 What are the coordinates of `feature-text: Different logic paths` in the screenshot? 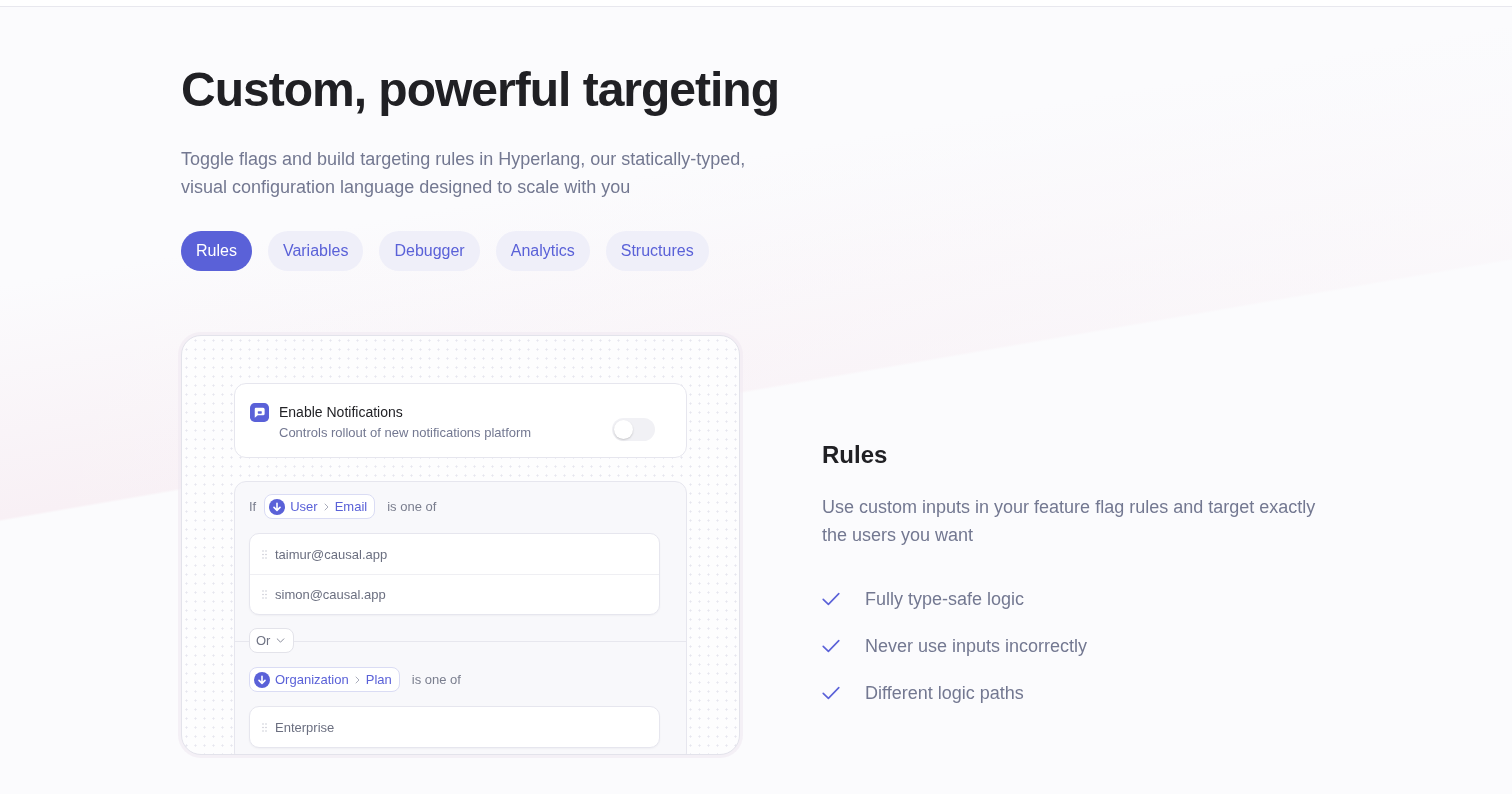 It's located at (944, 693).